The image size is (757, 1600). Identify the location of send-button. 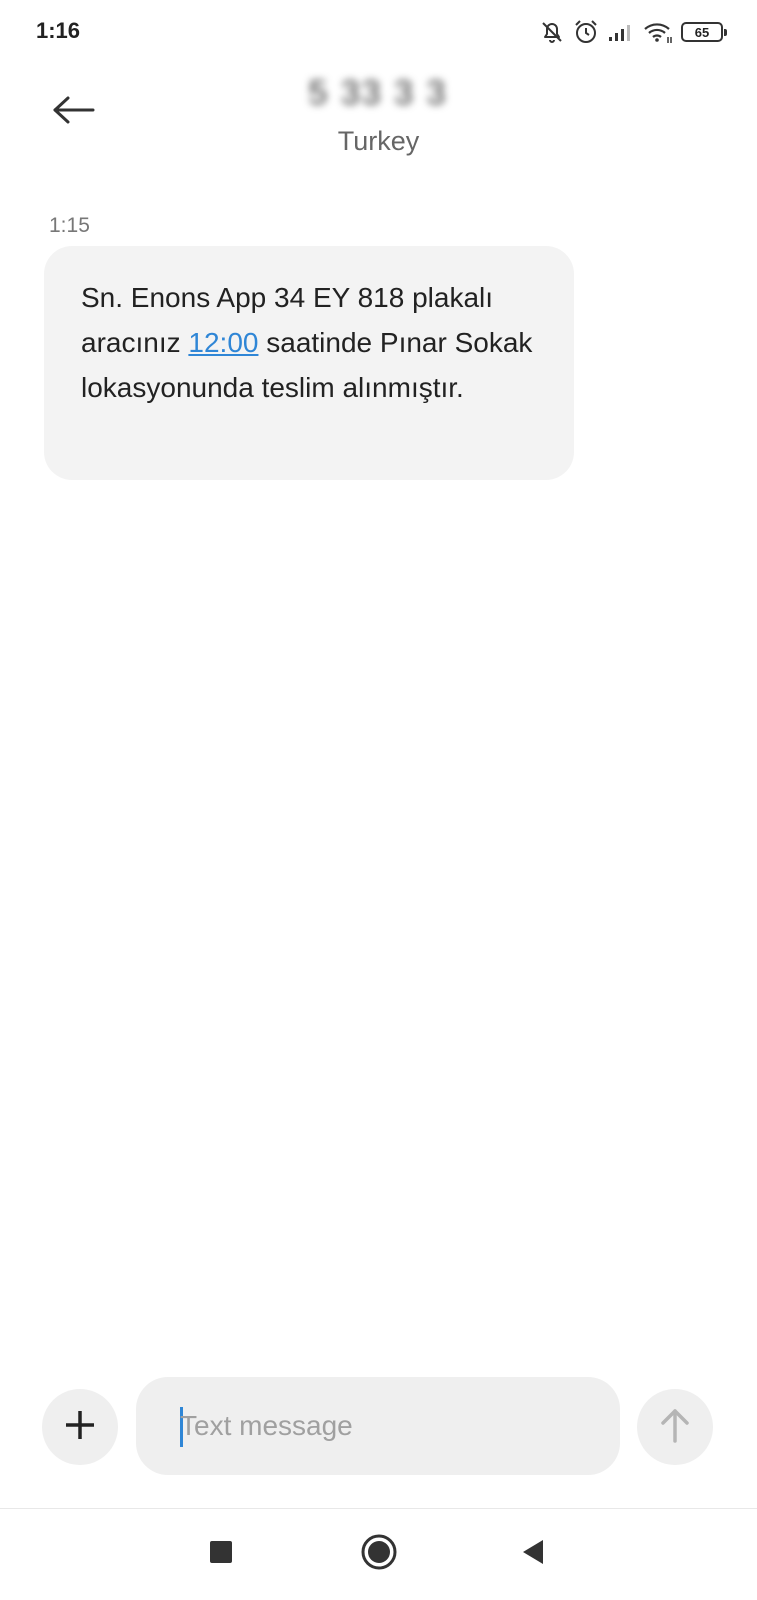
(675, 1427).